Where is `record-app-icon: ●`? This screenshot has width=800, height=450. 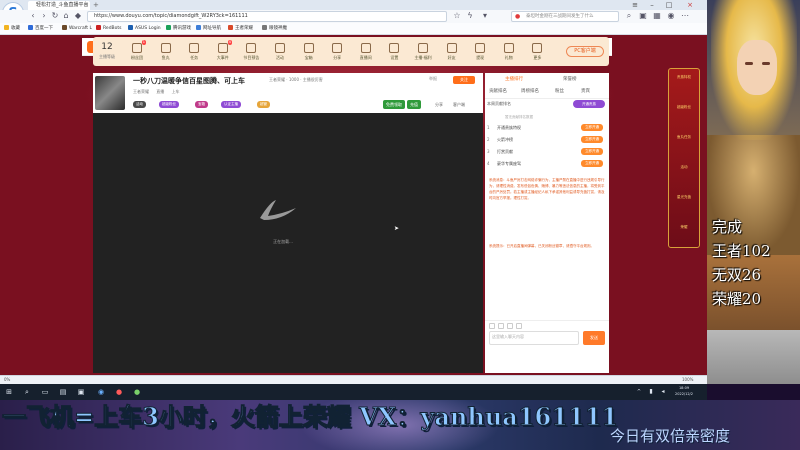
record-app-icon: ● is located at coordinates (119, 392).